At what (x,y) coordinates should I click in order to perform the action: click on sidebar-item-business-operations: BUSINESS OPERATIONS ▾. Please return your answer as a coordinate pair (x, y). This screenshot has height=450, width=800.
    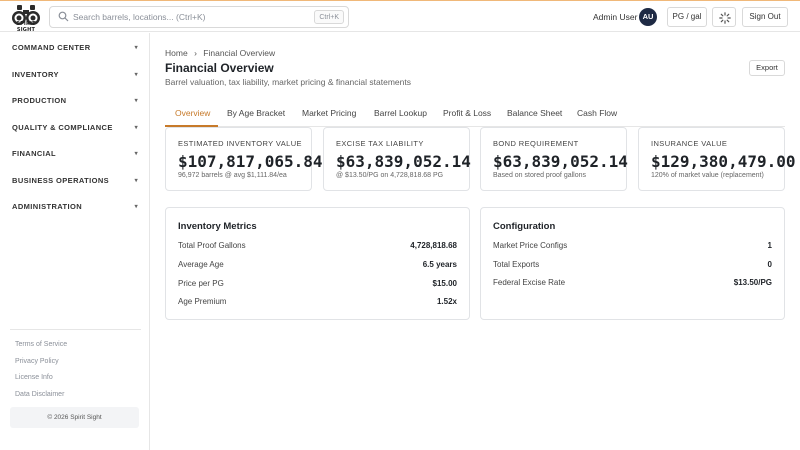
    Looking at the image, I should click on (75, 183).